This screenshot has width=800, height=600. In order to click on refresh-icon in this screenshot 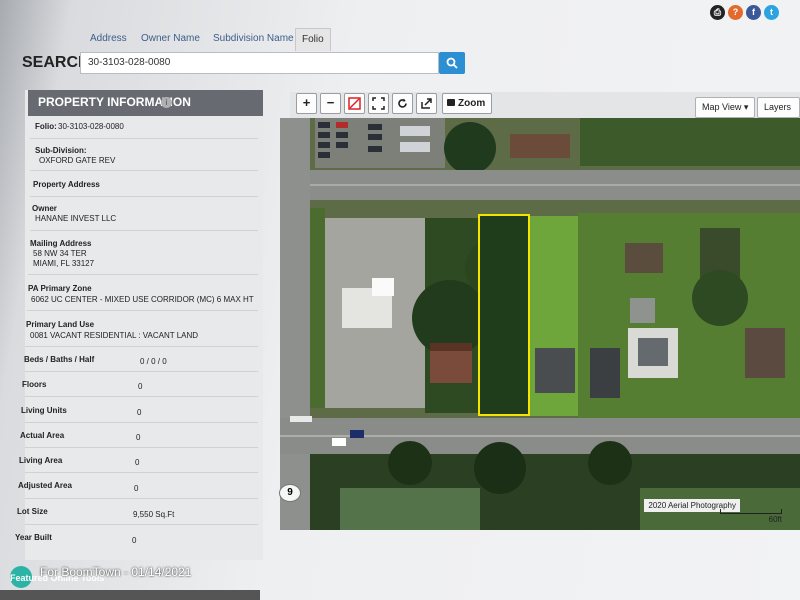, I will do `click(402, 103)`.